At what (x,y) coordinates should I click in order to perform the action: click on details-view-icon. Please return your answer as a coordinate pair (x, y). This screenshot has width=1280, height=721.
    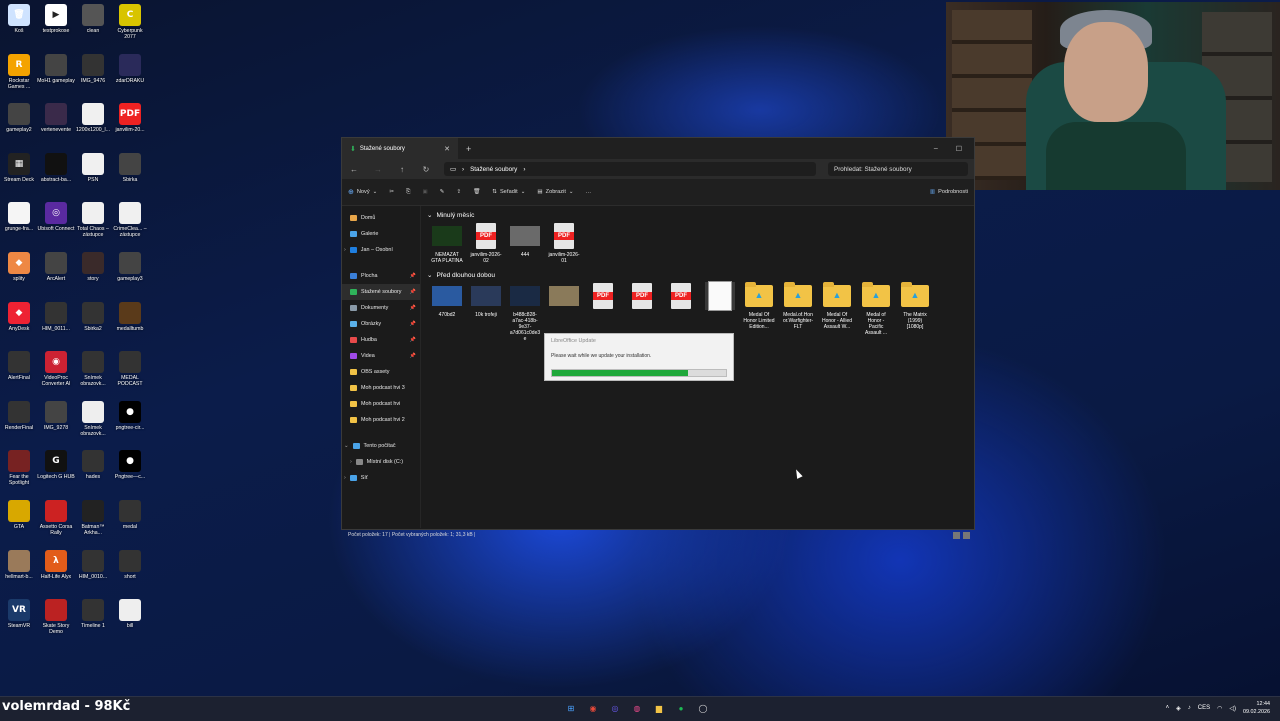
    Looking at the image, I should click on (956, 535).